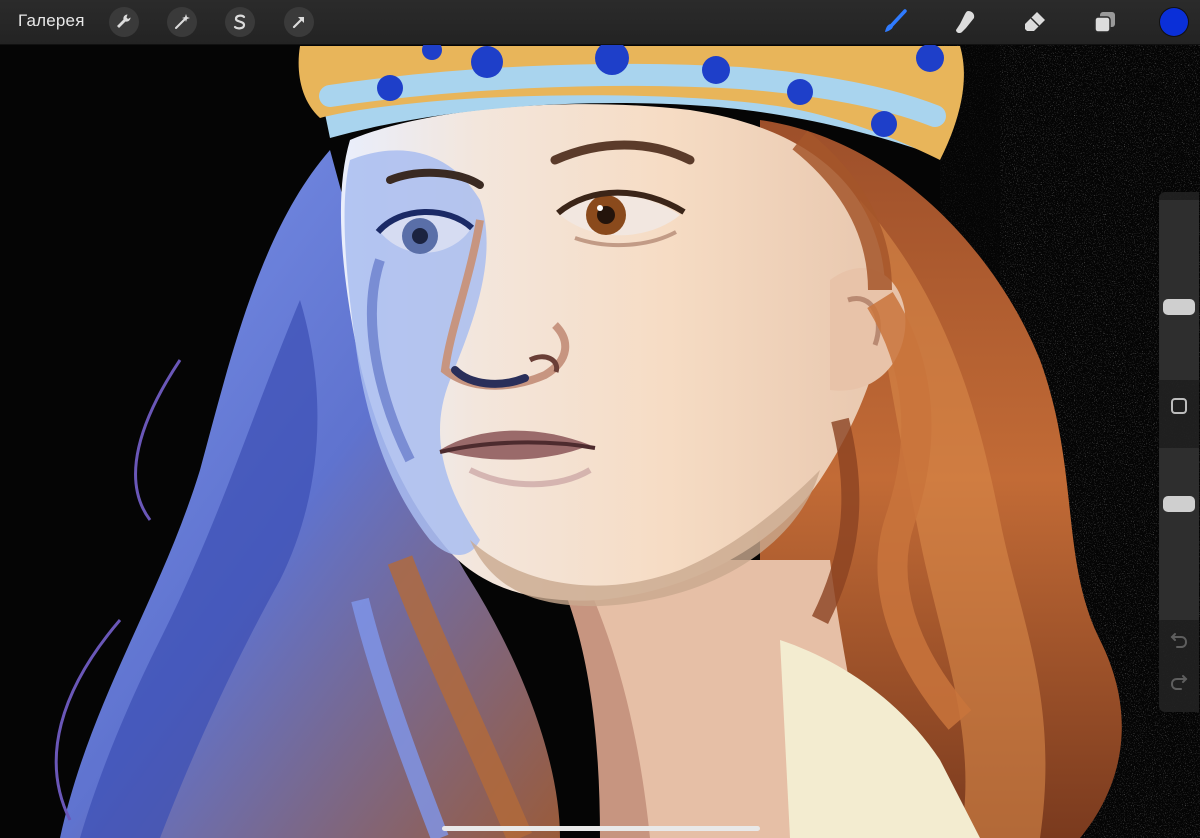  Describe the element at coordinates (601, 828) in the screenshot. I see `home-indicator` at that location.